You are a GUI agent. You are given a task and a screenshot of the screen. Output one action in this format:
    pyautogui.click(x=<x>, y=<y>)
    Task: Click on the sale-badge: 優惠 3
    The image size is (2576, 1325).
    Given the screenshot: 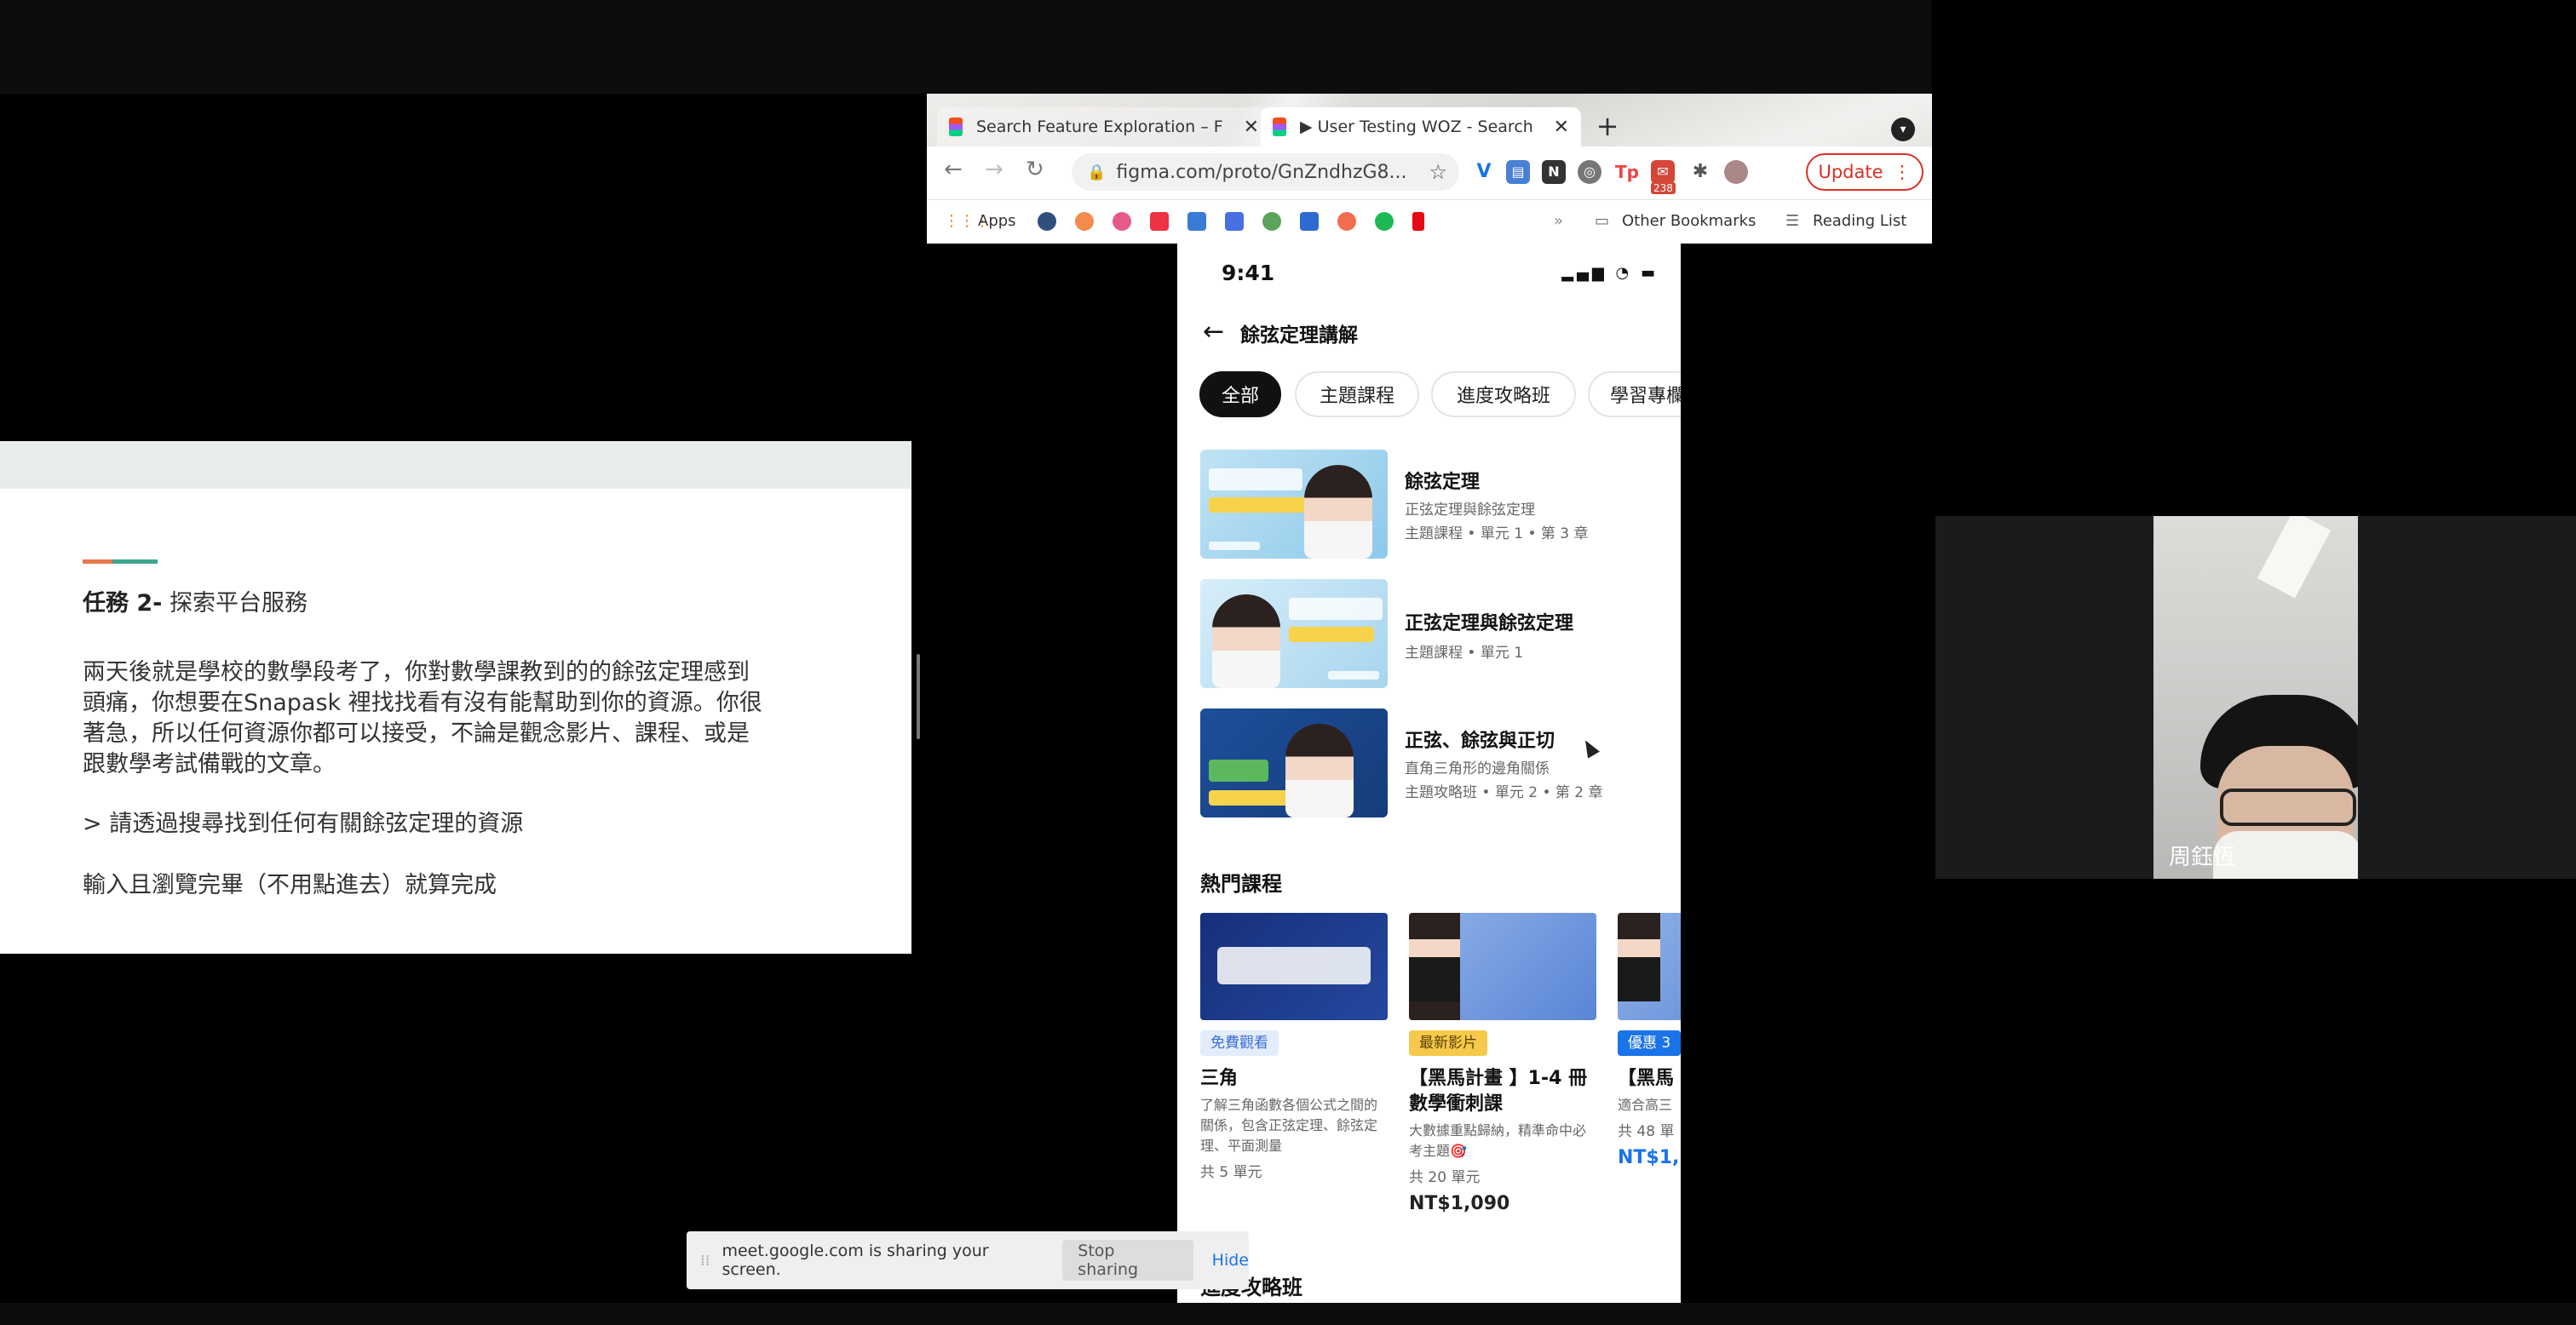 What is the action you would take?
    pyautogui.click(x=1650, y=1043)
    